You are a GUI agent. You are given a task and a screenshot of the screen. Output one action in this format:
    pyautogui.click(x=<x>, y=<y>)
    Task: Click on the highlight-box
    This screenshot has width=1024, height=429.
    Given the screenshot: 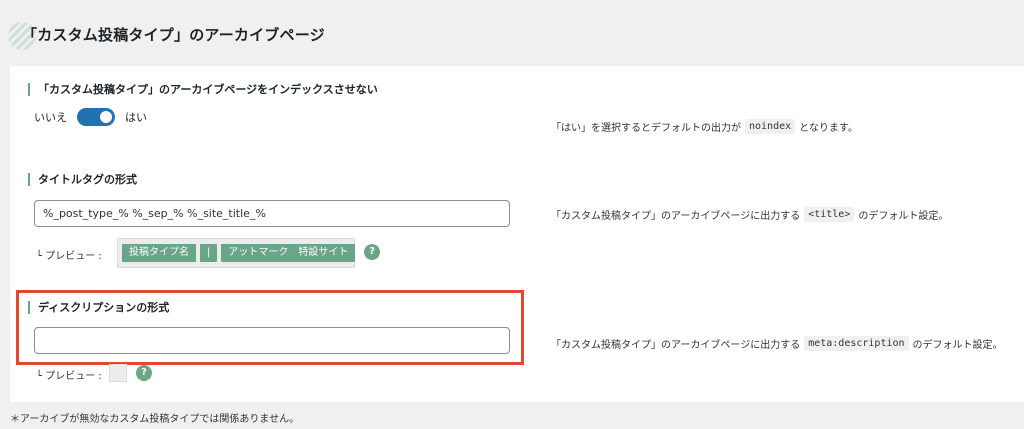 What is the action you would take?
    pyautogui.click(x=270, y=327)
    